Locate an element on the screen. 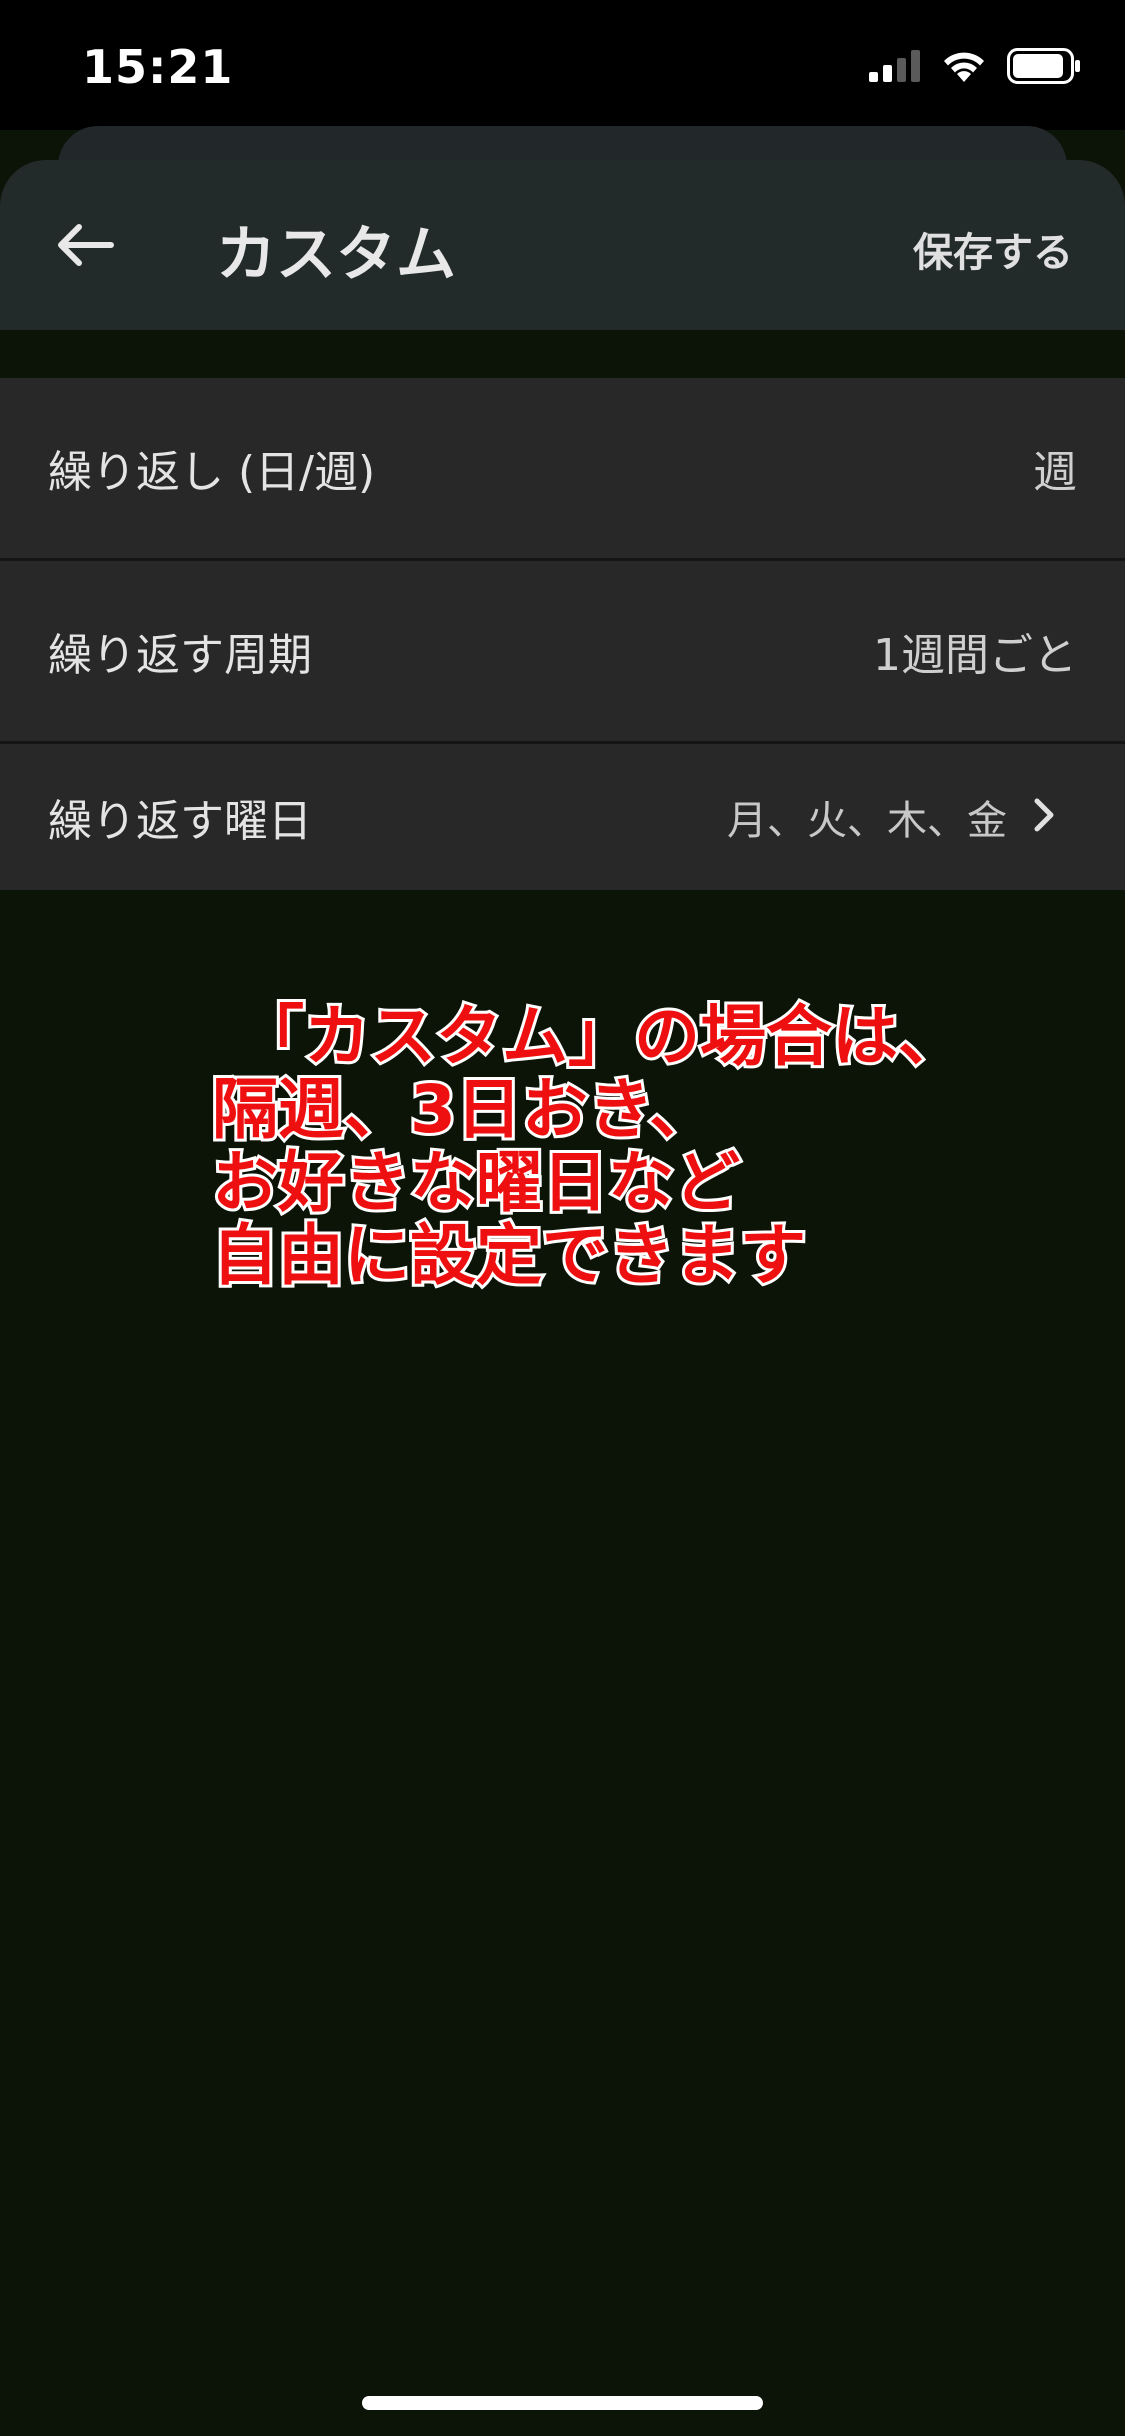  repeat-interval-value: 1週間ごと is located at coordinates (975, 655).